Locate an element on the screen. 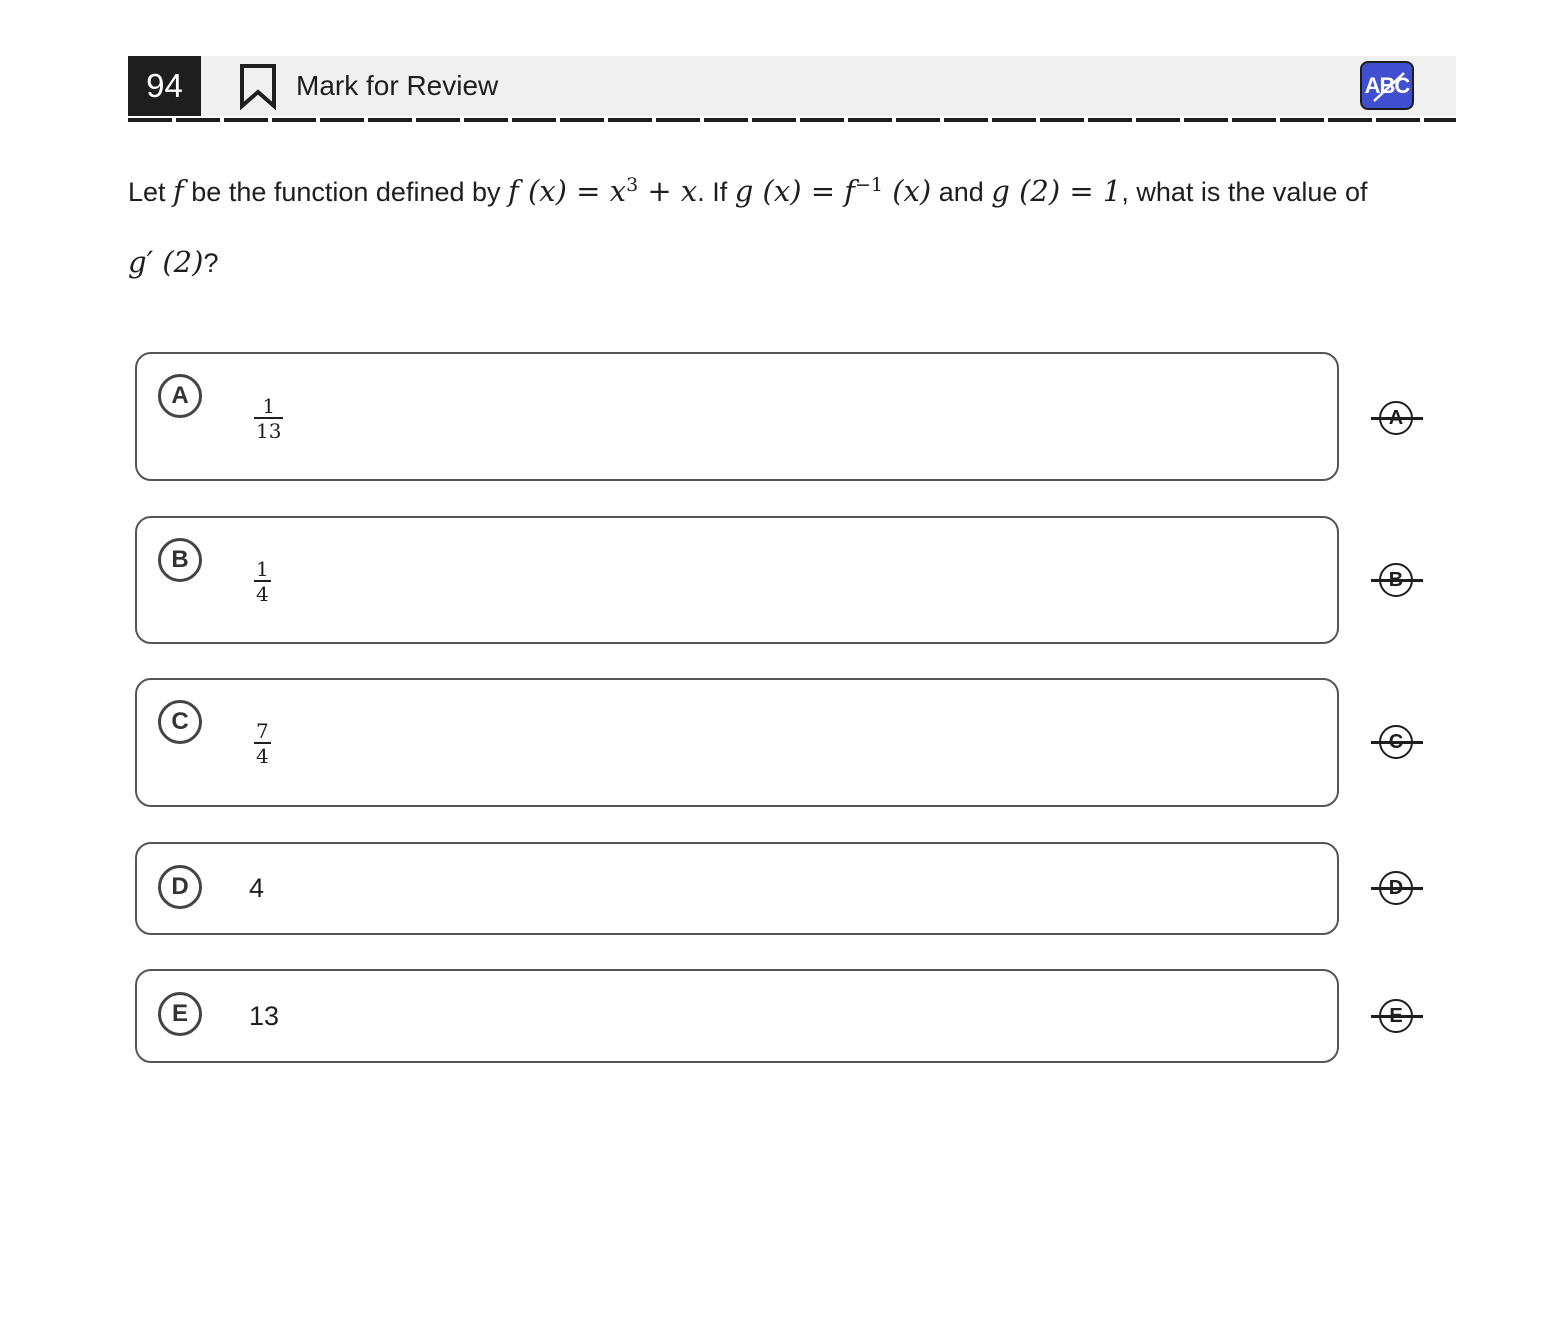 The image size is (1544, 1324). answer-choice-c: C 7 4 is located at coordinates (737, 742).